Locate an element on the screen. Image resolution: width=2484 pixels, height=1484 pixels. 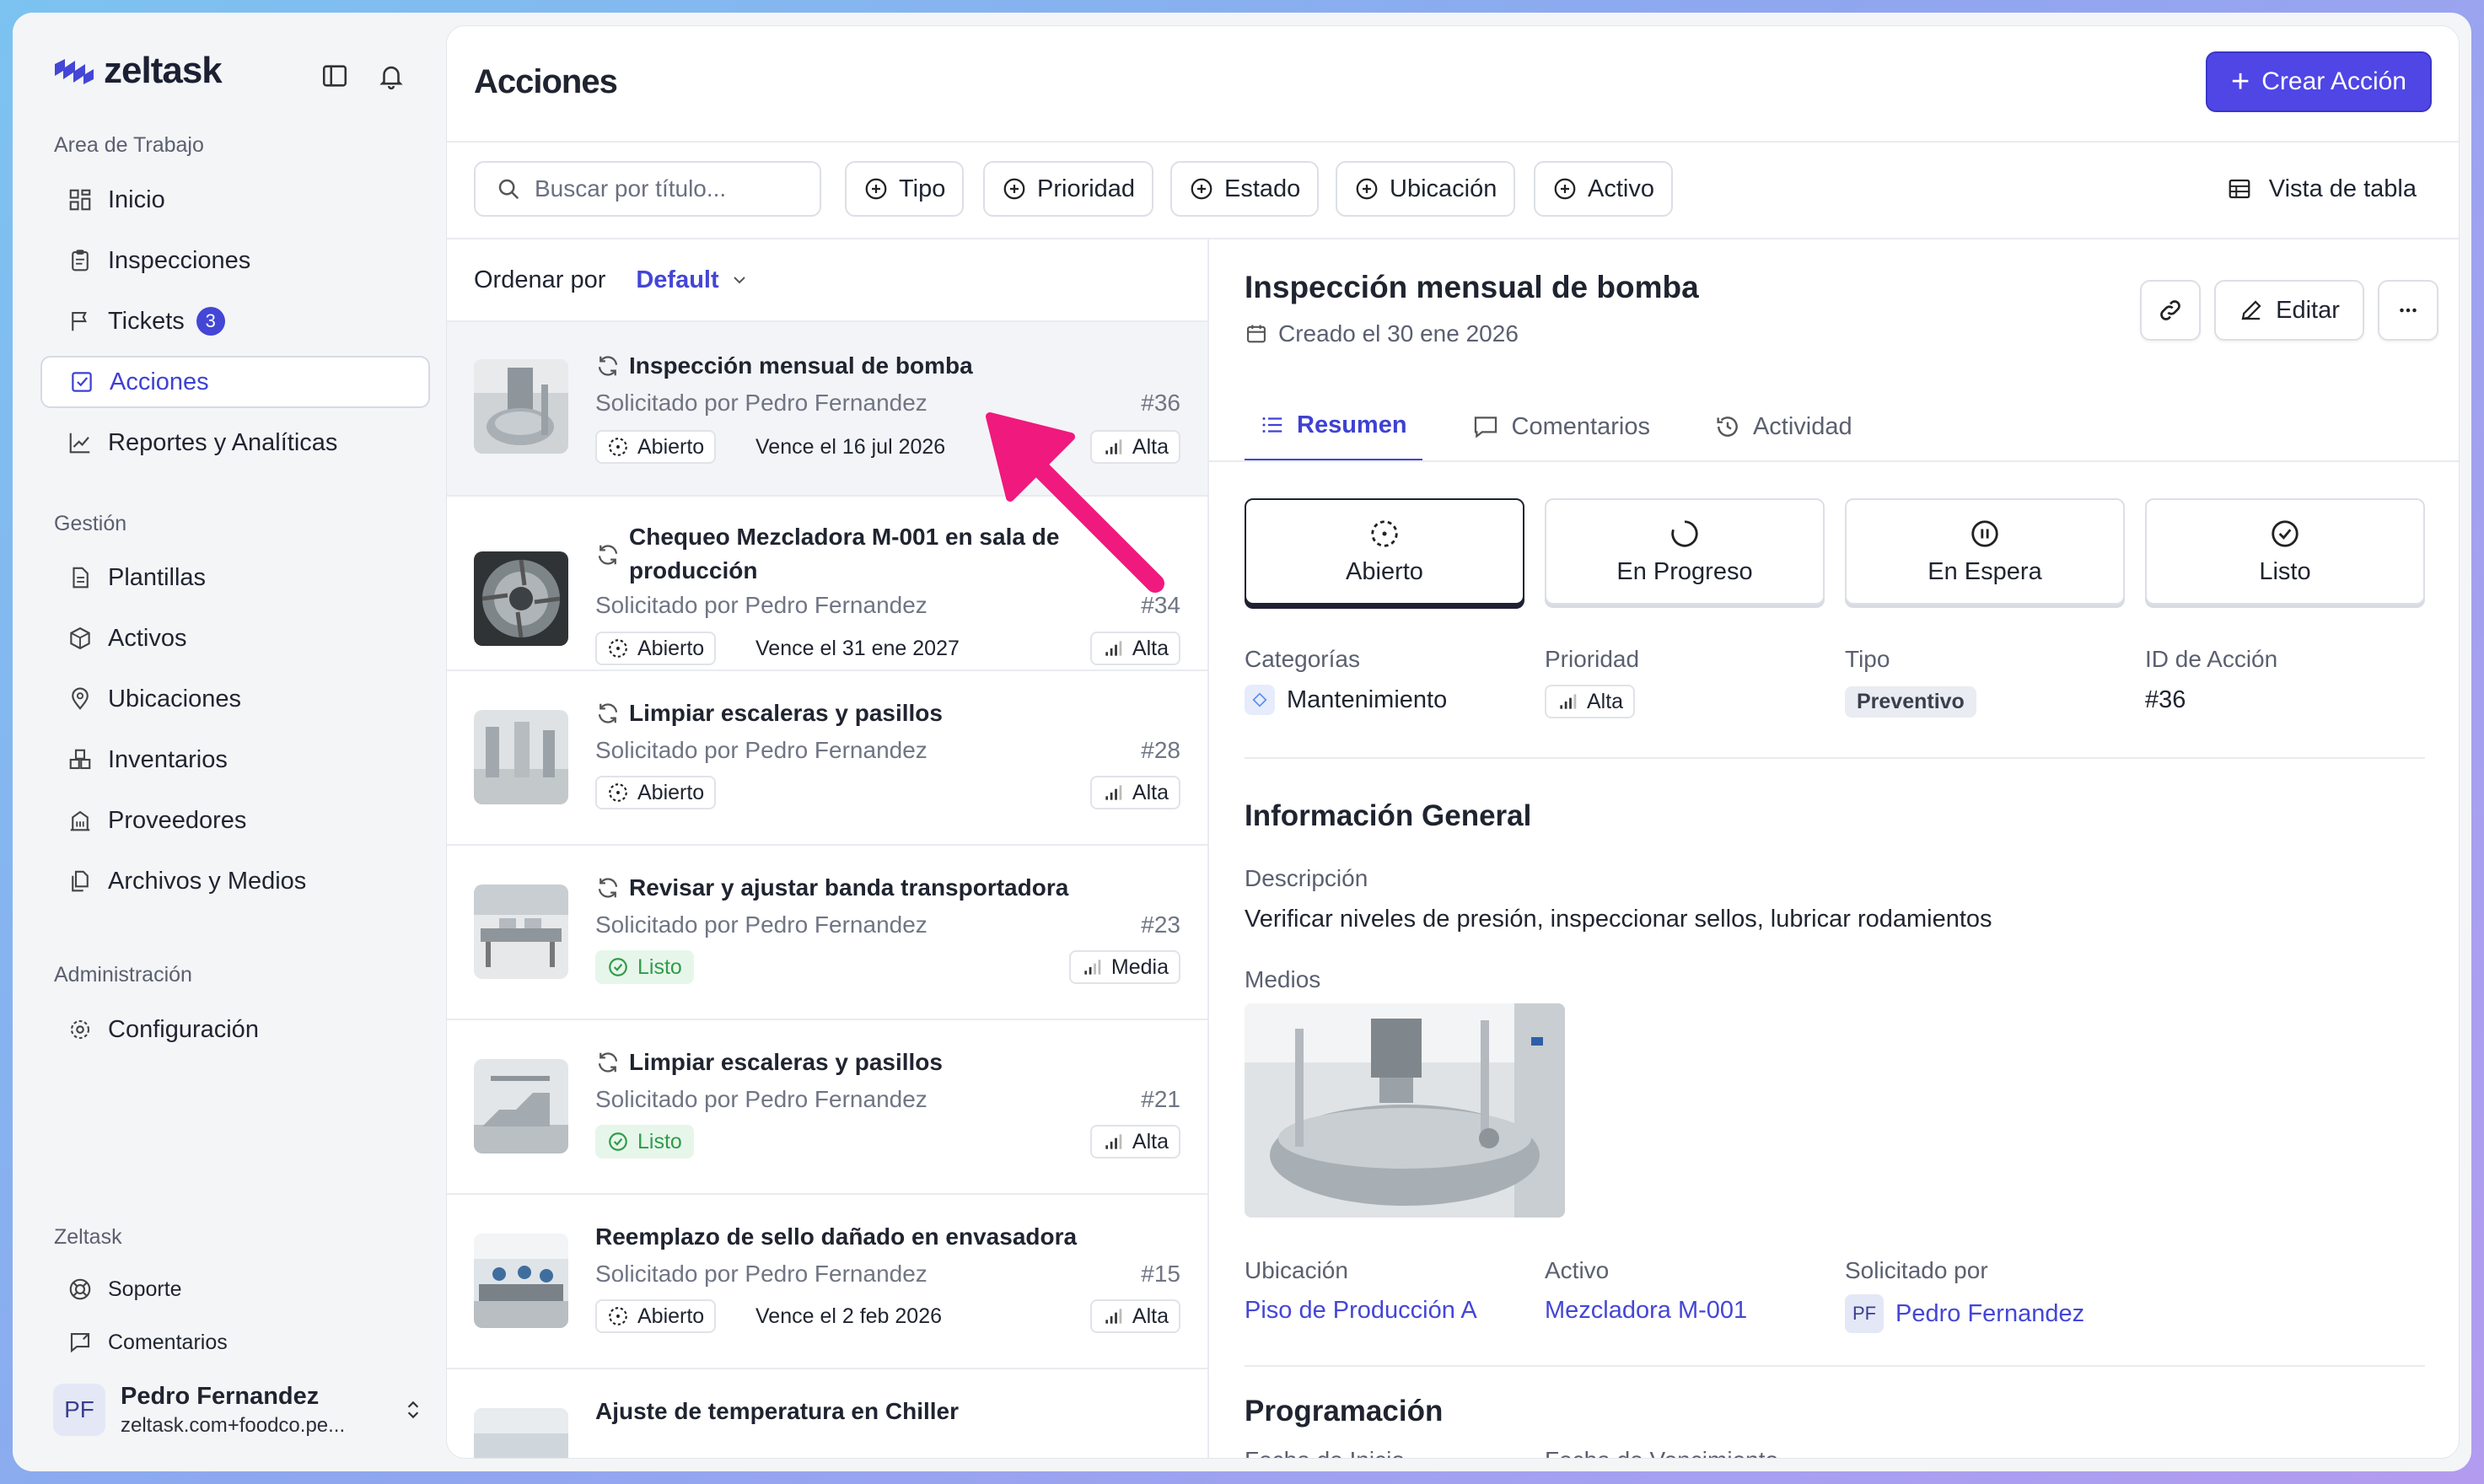
priority-value: Alta is located at coordinates (1605, 701).